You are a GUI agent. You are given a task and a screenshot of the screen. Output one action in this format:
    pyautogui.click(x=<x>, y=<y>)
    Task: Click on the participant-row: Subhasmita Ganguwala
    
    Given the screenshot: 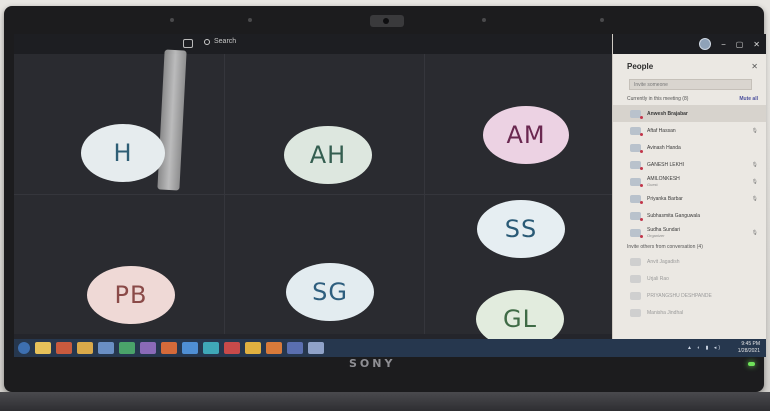 What is the action you would take?
    pyautogui.click(x=689, y=215)
    